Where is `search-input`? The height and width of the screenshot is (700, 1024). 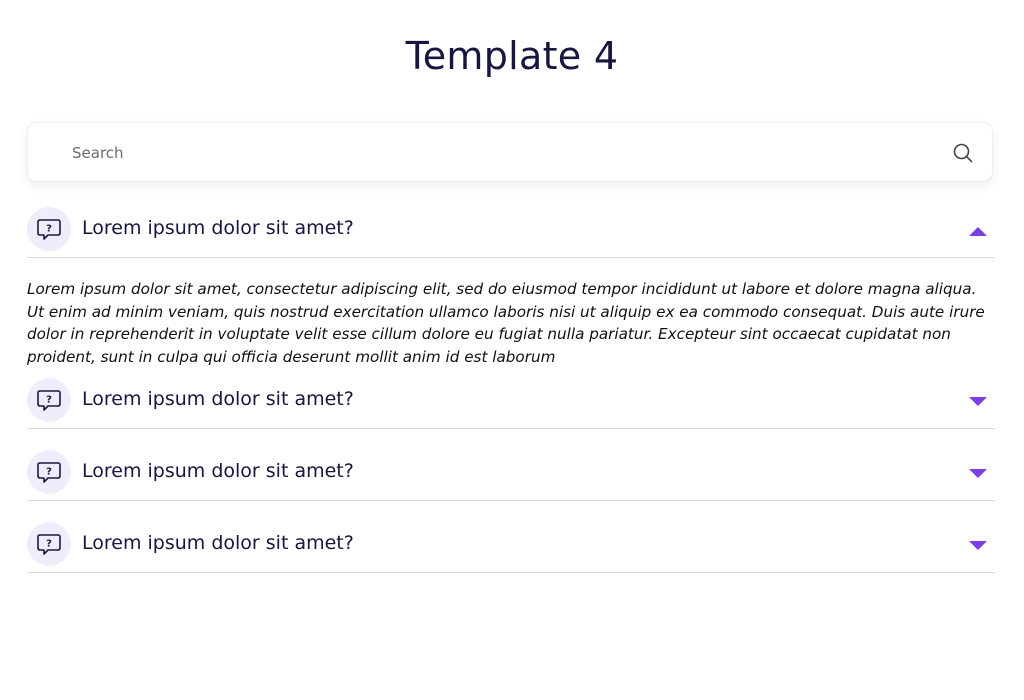 search-input is located at coordinates (502, 153).